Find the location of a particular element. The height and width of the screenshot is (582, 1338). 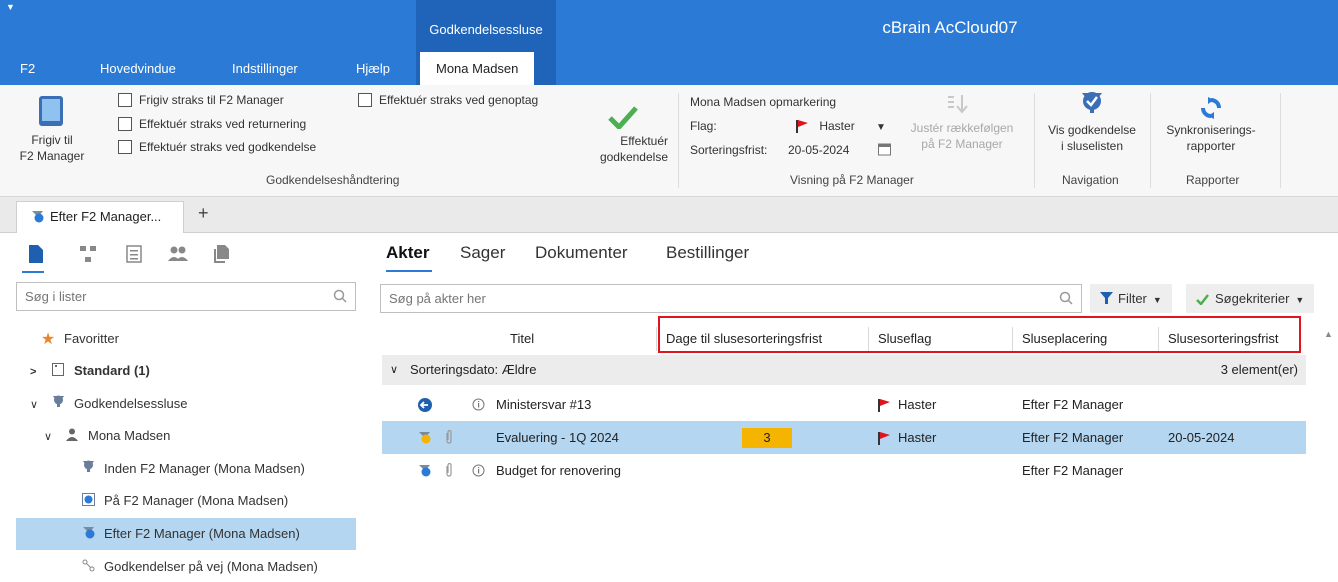

group-count: 3 element(er) is located at coordinates (1259, 369).